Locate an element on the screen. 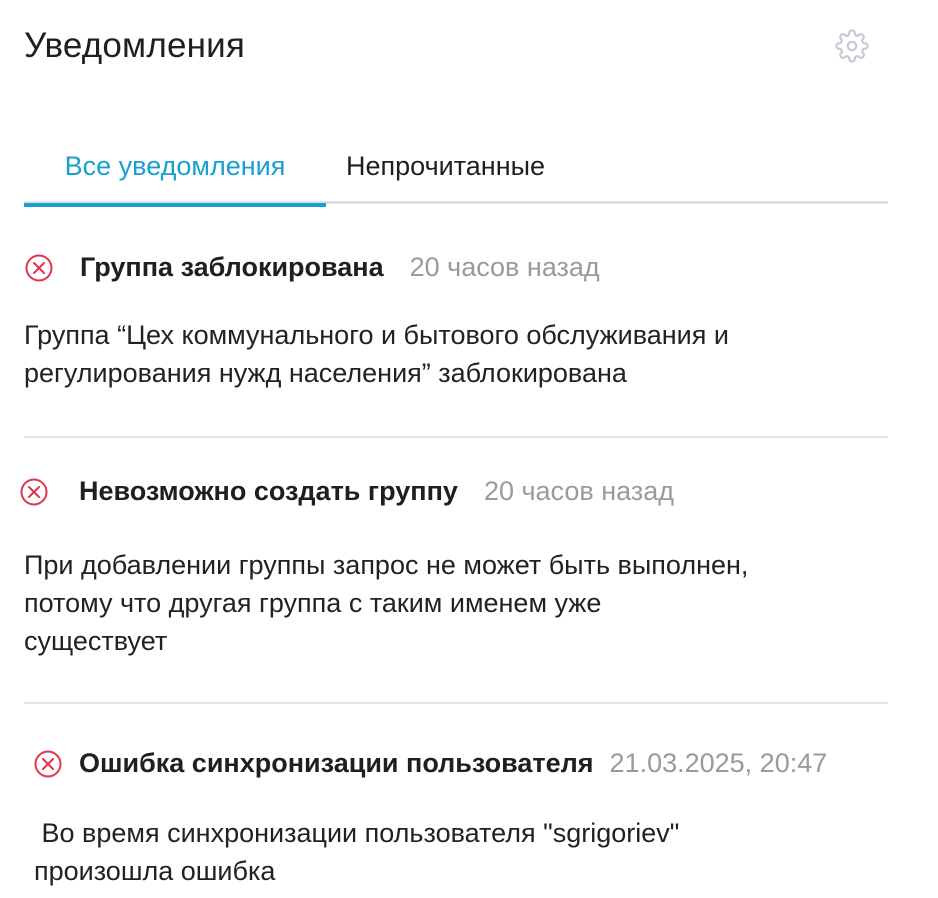  notification-title: Ошибка синхронизации пользователя is located at coordinates (336, 763).